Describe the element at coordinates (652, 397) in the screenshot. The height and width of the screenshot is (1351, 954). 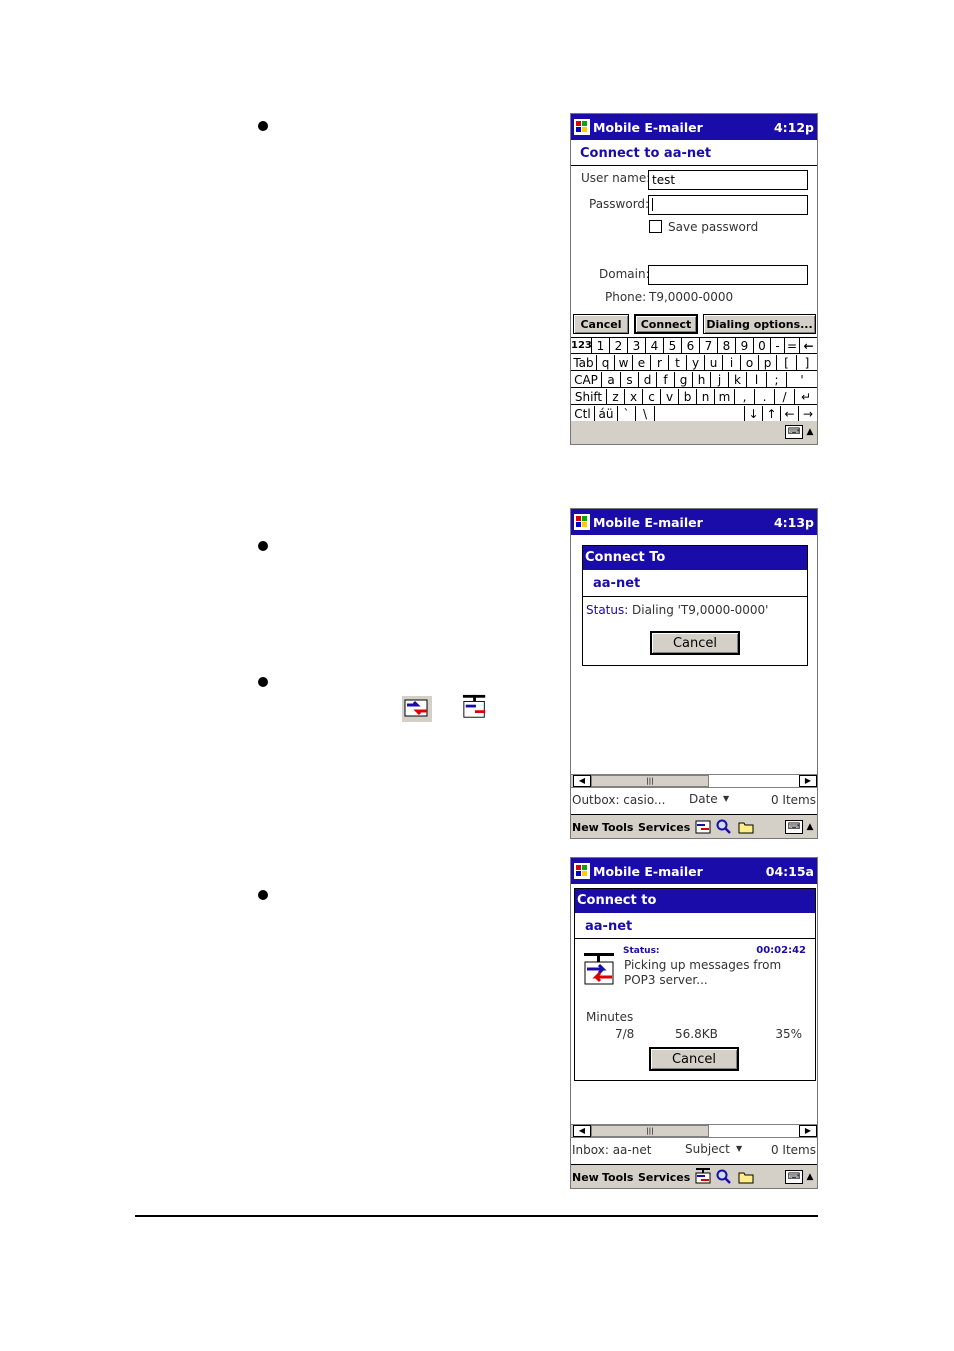
I see `key: c` at that location.